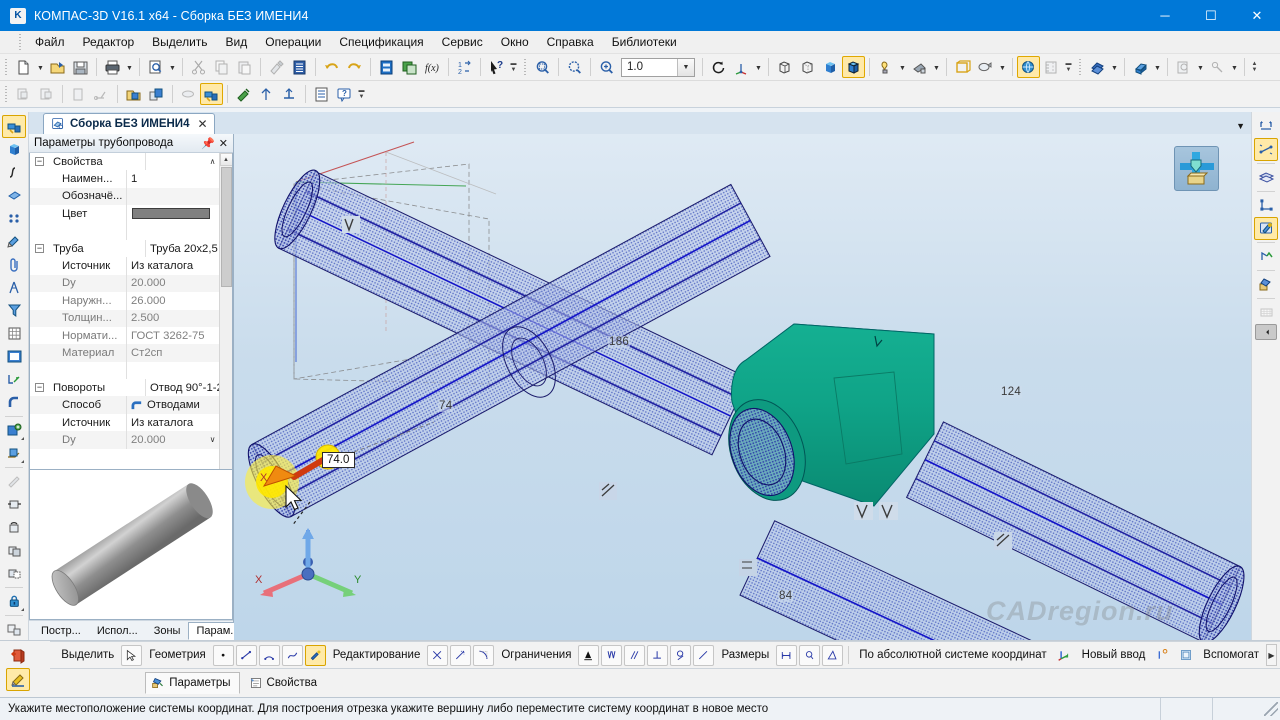 The height and width of the screenshot is (720, 1280). Describe the element at coordinates (331, 67) in the screenshot. I see `undo-button` at that location.